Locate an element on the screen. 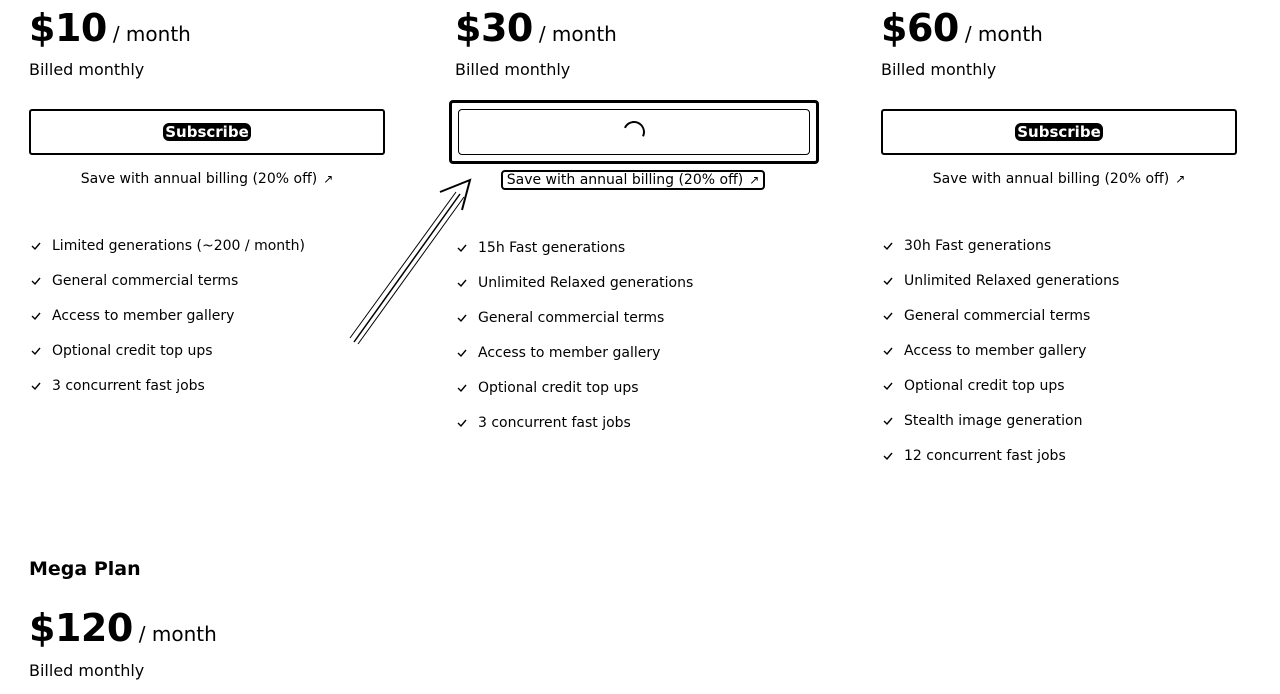 The image size is (1280, 694). annotation-arrow-icon is located at coordinates (410, 261).